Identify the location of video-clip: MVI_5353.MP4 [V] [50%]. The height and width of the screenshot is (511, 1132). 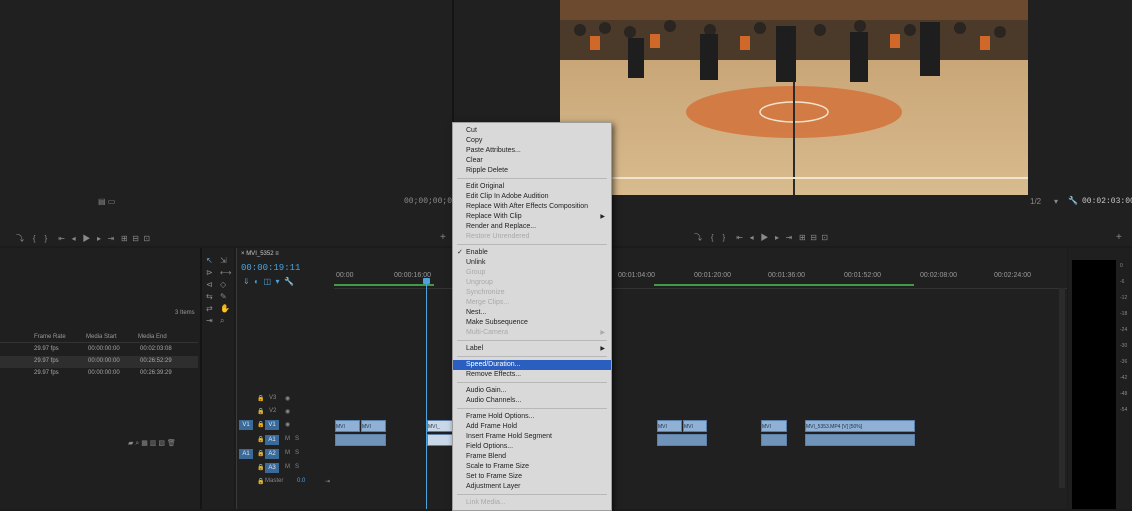
(860, 426).